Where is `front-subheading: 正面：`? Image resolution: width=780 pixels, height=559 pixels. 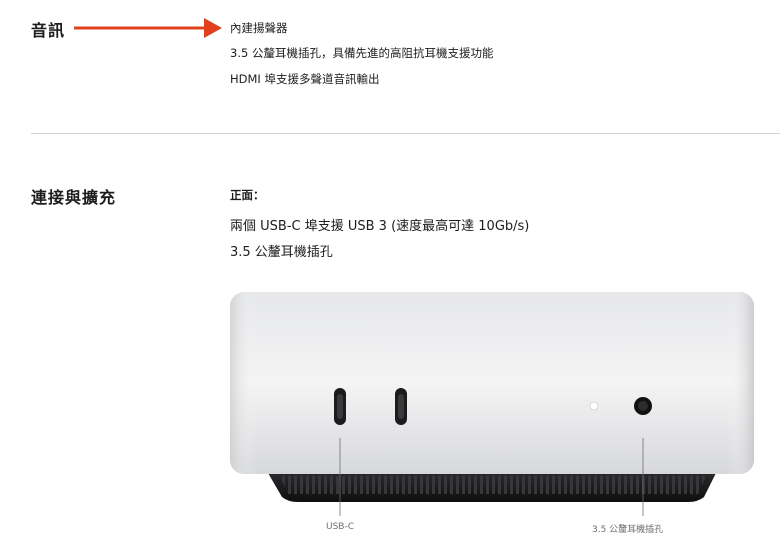 front-subheading: 正面： is located at coordinates (247, 195).